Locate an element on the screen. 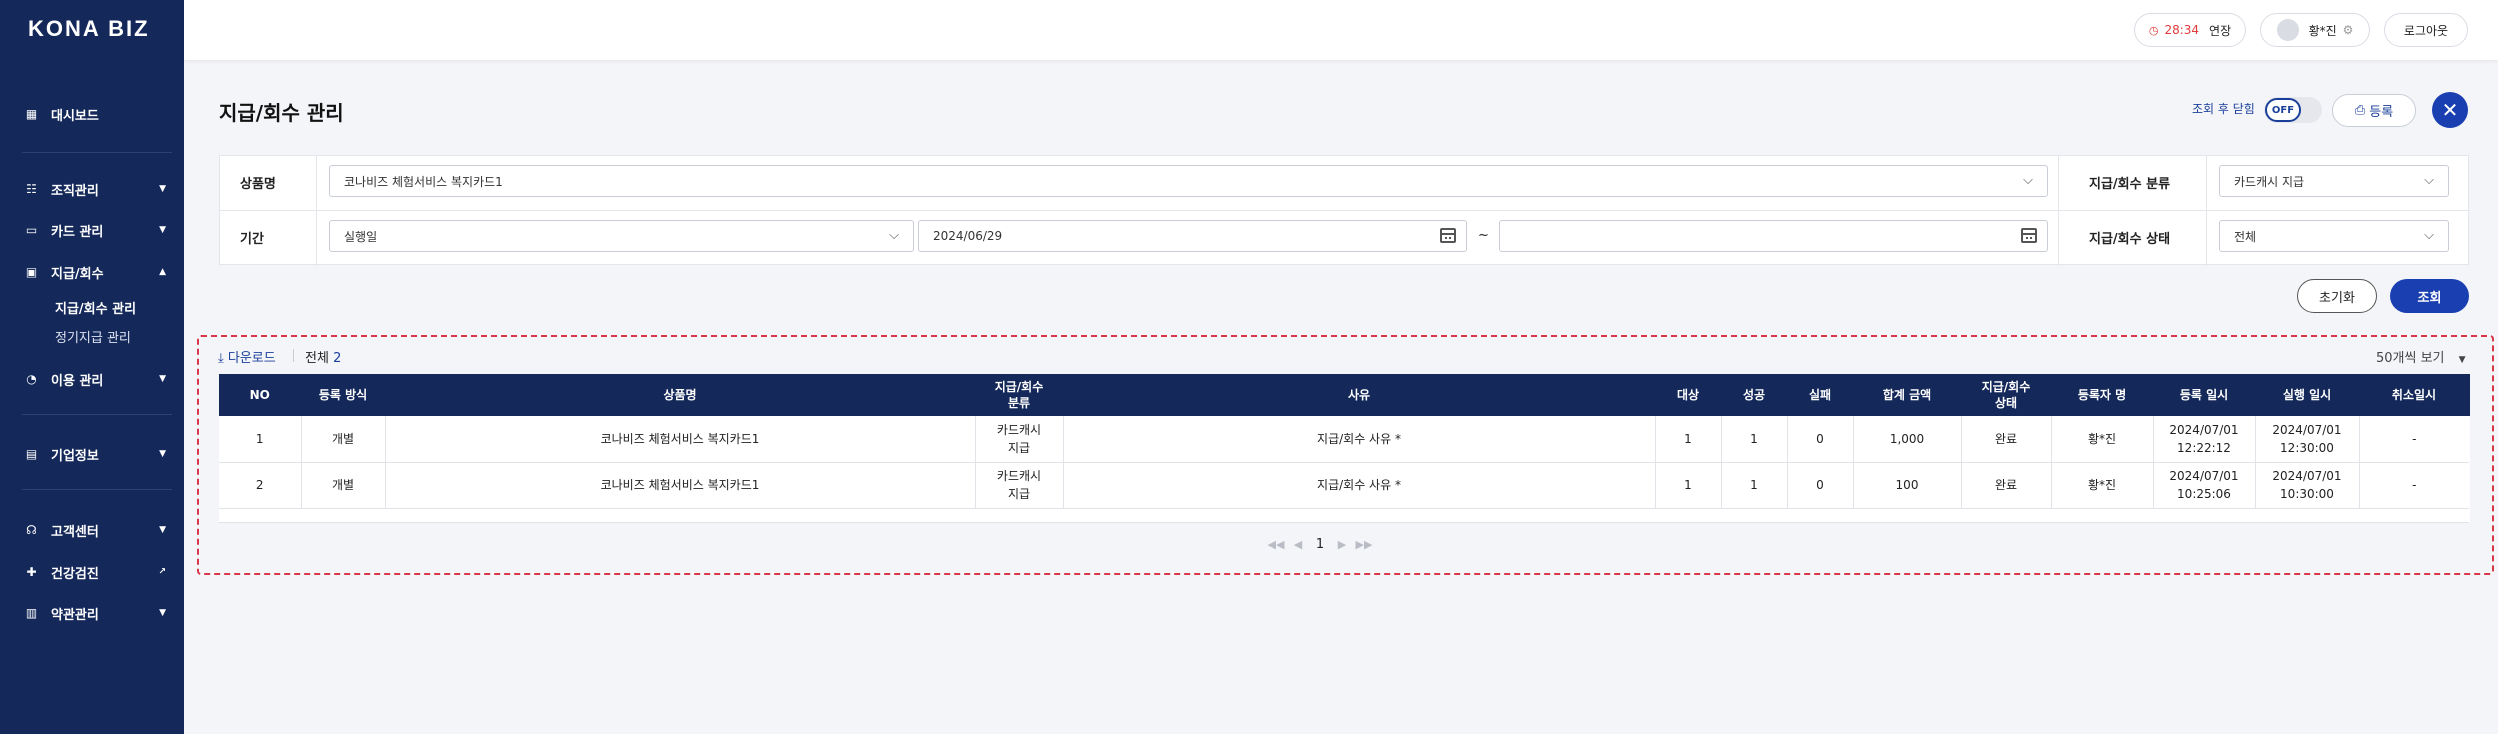 The image size is (2498, 734). close-button: ✕ is located at coordinates (2450, 110).